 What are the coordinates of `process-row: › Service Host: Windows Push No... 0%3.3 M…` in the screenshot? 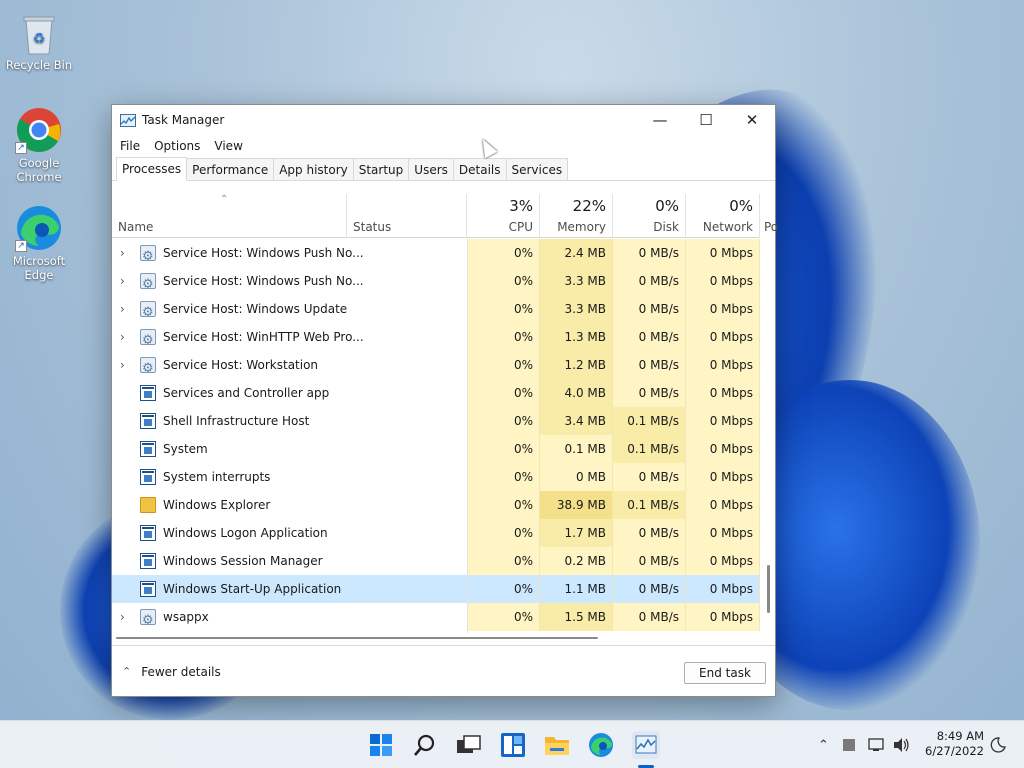 It's located at (436, 283).